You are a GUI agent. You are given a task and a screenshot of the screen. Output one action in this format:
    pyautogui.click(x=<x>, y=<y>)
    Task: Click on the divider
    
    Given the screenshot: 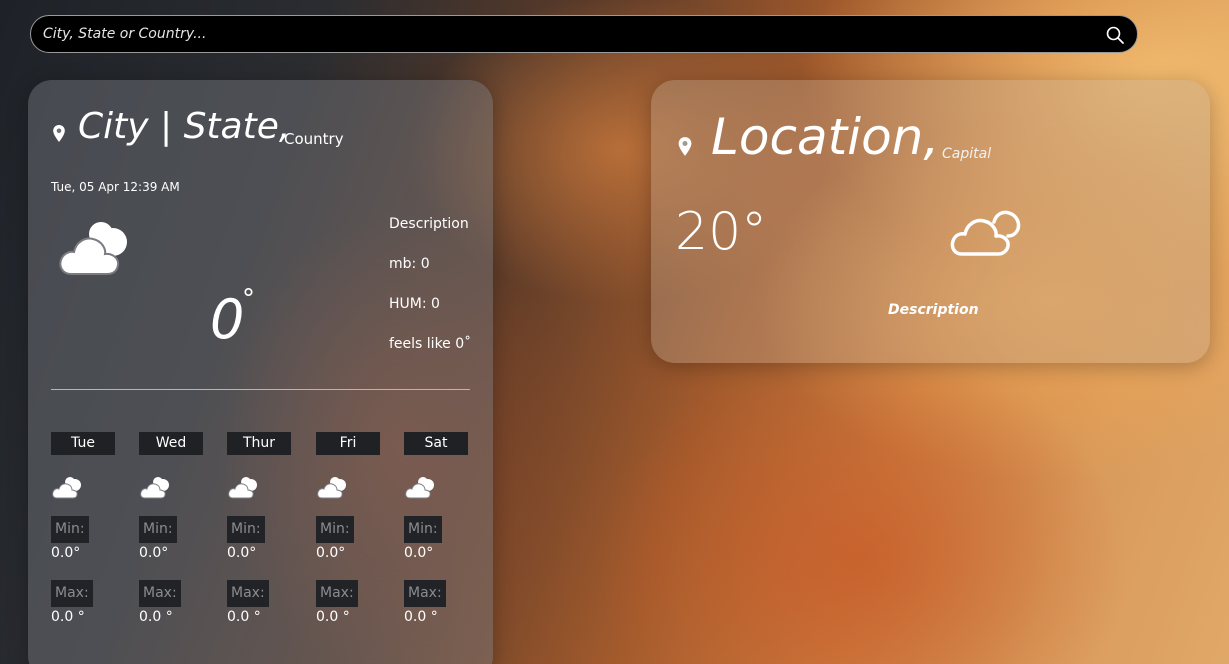 What is the action you would take?
    pyautogui.click(x=260, y=389)
    